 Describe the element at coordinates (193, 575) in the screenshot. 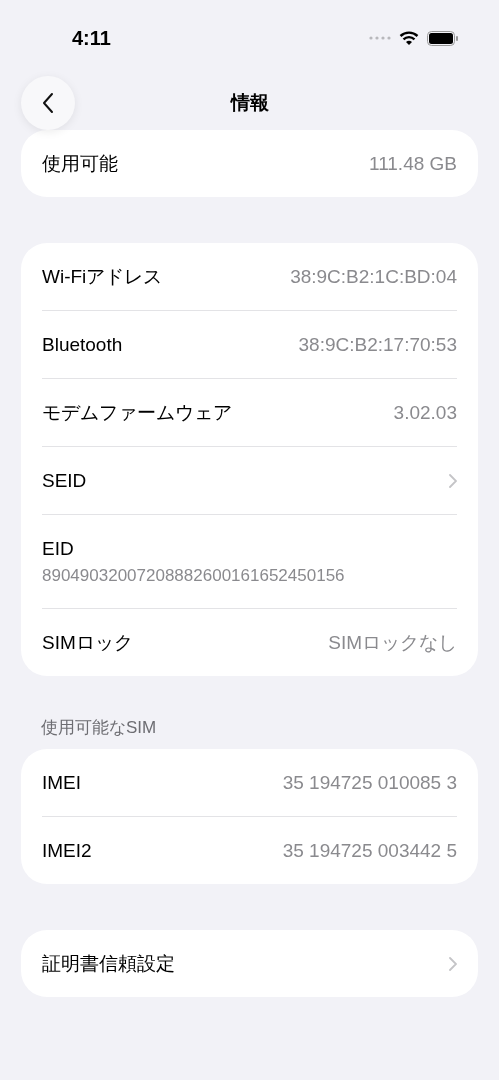

I see `row-value: 89049032007208882600161652450156` at that location.